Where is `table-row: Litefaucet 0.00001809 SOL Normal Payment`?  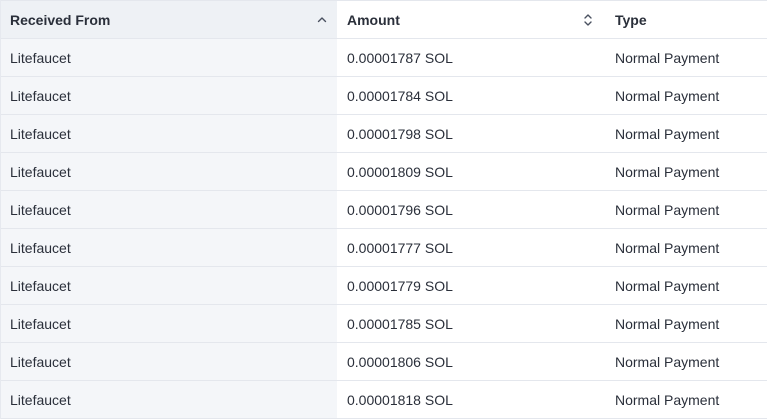
table-row: Litefaucet 0.00001809 SOL Normal Payment is located at coordinates (384, 172).